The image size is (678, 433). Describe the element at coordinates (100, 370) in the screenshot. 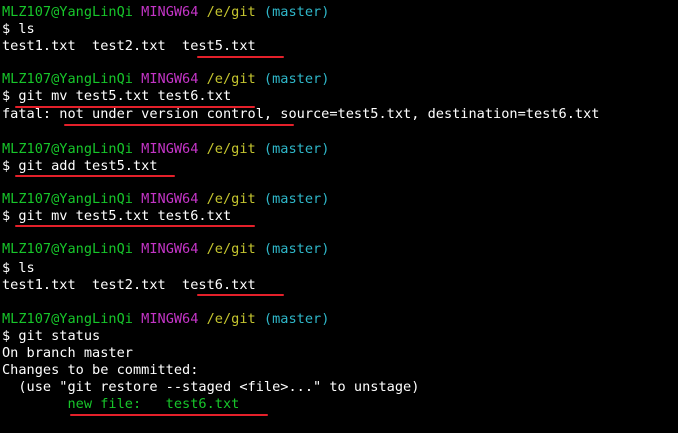

I see `output-line: Changes to be committed:` at that location.